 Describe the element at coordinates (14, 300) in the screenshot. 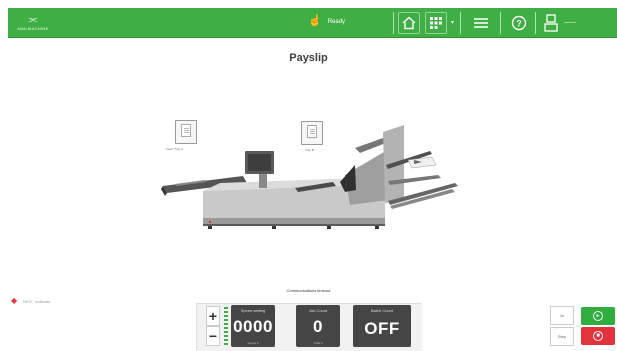

I see `diamond-logo-icon: ◆` at that location.